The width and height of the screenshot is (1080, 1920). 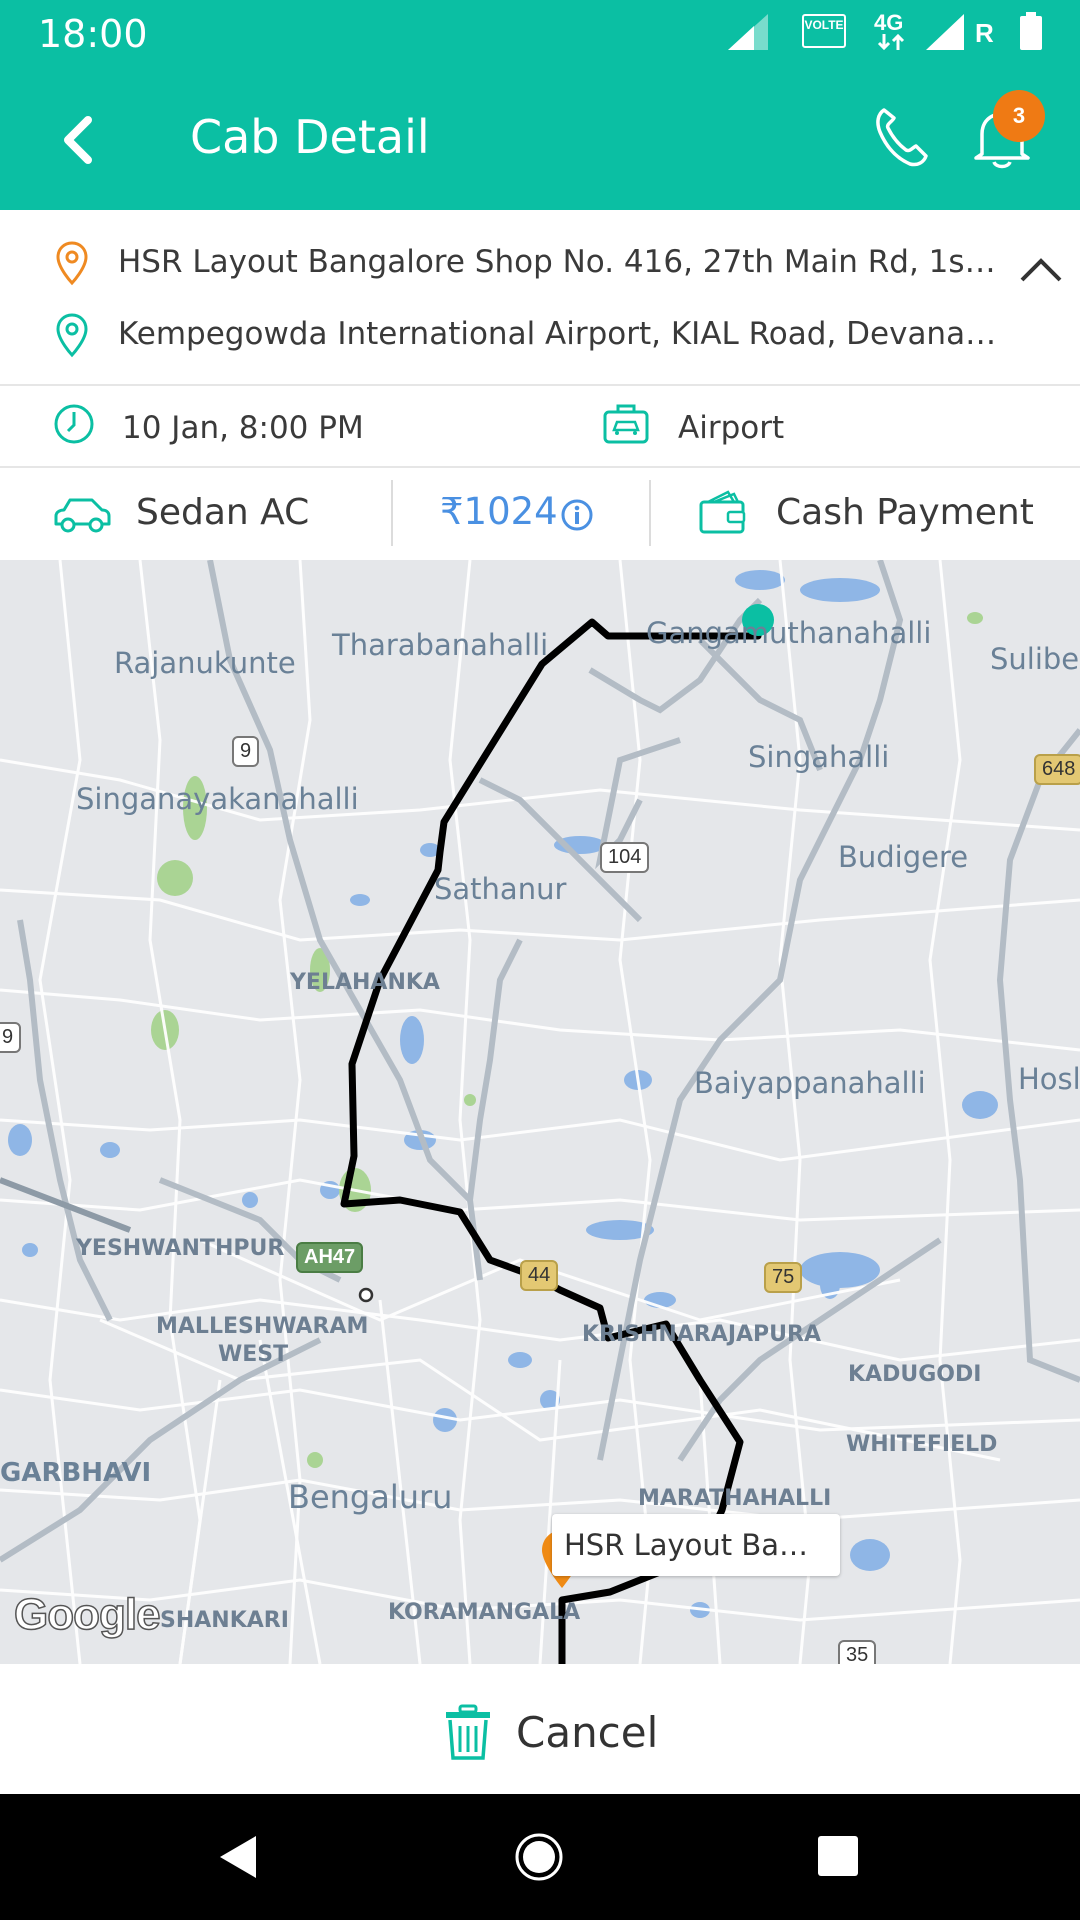 What do you see at coordinates (540, 32) in the screenshot?
I see `status-bar: 18:00 VOLTE 4G R` at bounding box center [540, 32].